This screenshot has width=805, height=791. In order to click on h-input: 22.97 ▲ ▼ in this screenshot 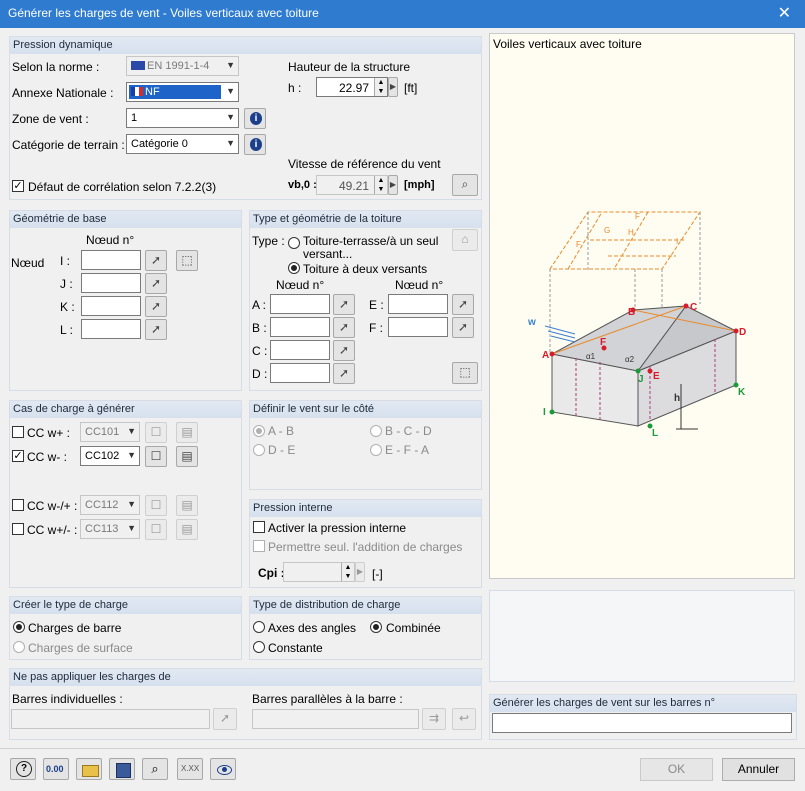, I will do `click(352, 87)`.